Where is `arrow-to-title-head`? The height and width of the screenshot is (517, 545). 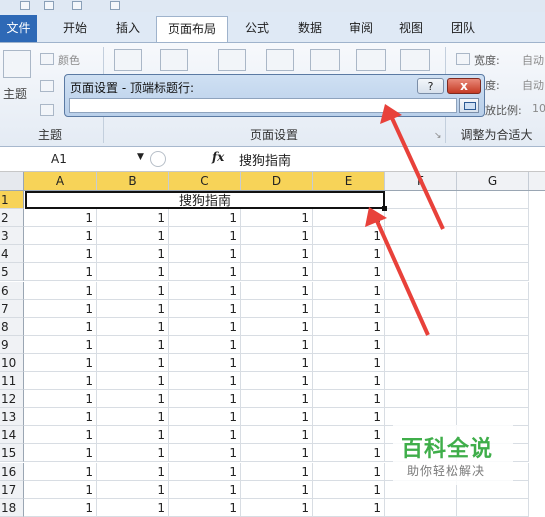
arrow-to-title-head is located at coordinates (376, 217).